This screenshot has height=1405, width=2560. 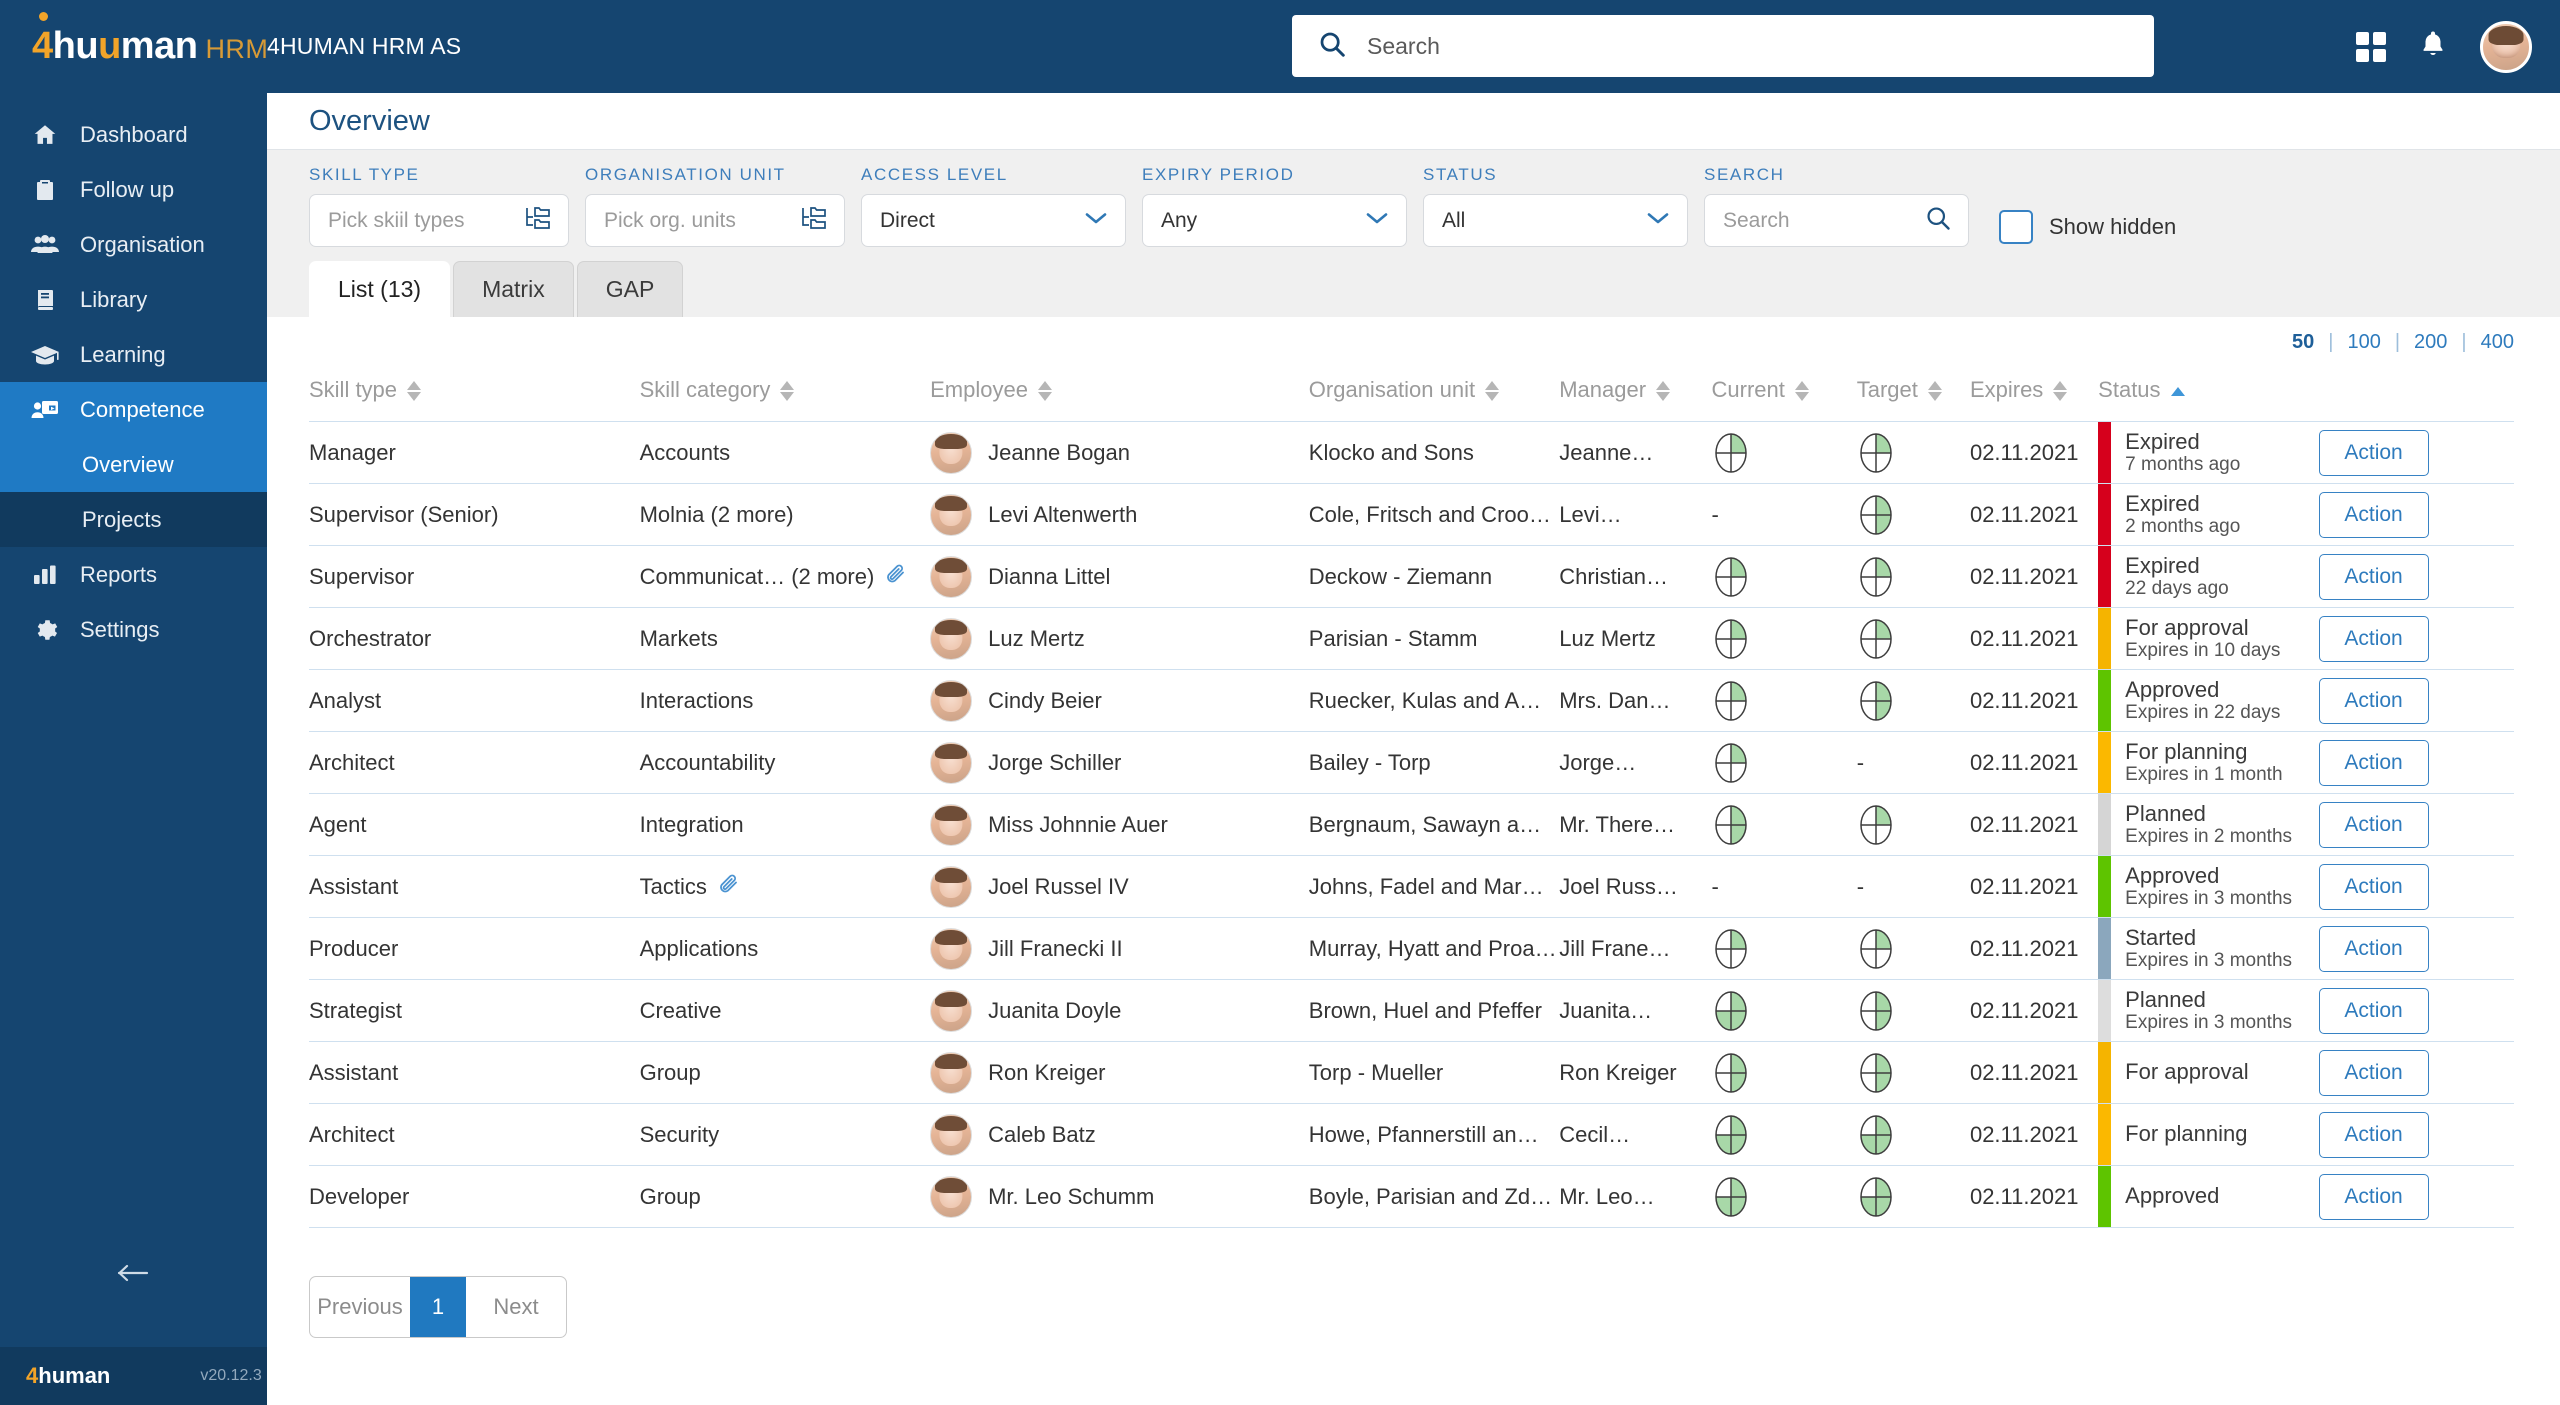 What do you see at coordinates (1715, 514) in the screenshot?
I see `empty-value: -` at bounding box center [1715, 514].